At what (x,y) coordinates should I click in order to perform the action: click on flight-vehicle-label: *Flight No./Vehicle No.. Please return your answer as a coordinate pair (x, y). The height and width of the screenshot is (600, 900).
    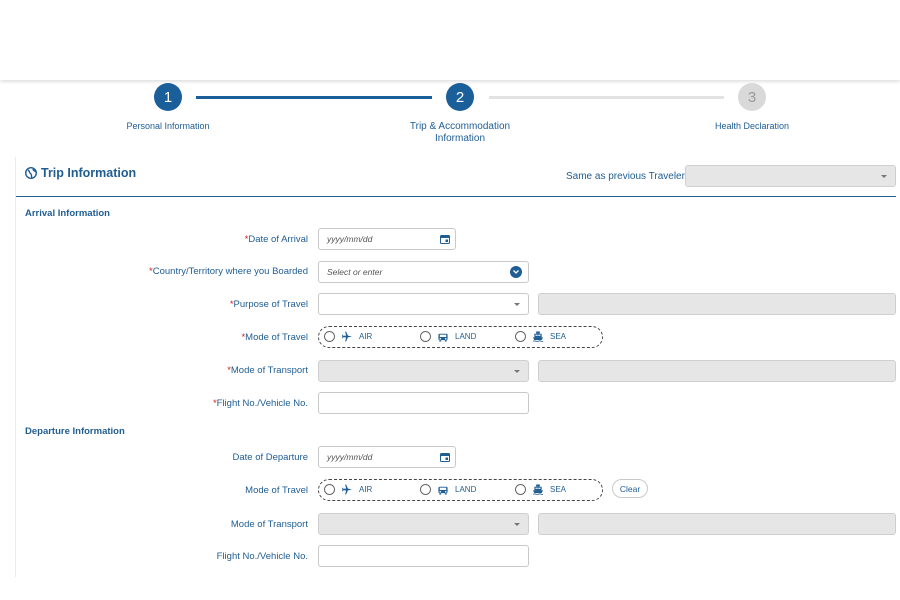
    Looking at the image, I should click on (260, 403).